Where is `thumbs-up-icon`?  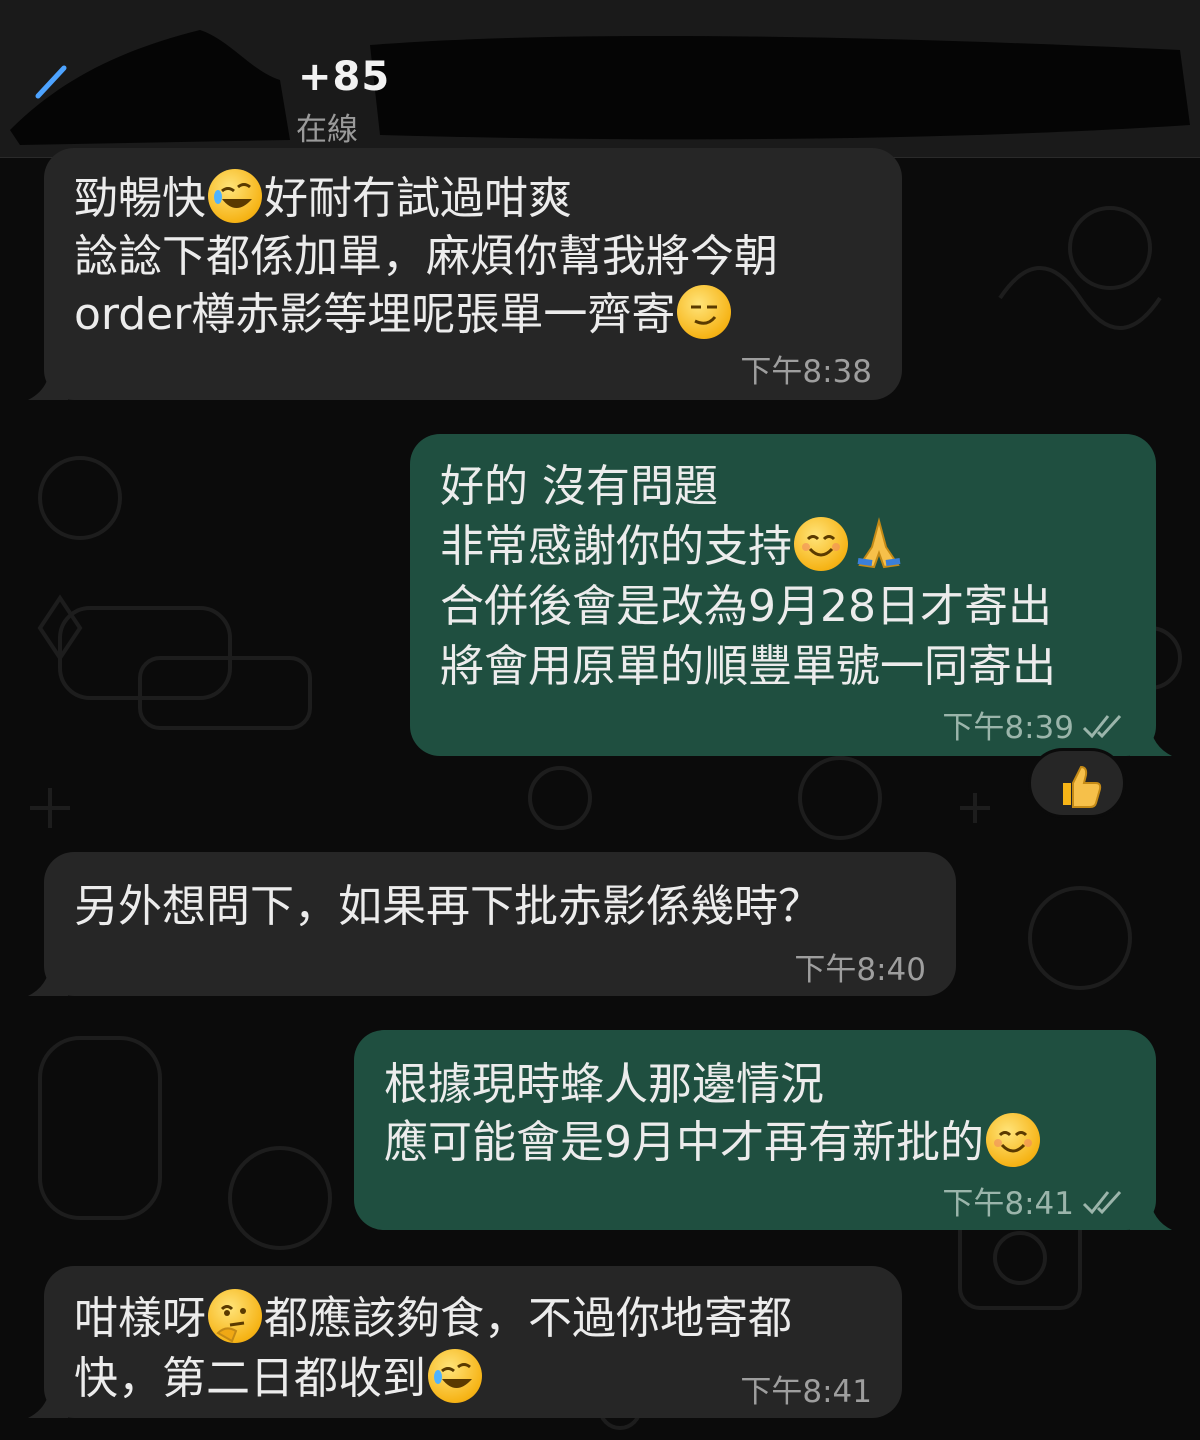 thumbs-up-icon is located at coordinates (1082, 786).